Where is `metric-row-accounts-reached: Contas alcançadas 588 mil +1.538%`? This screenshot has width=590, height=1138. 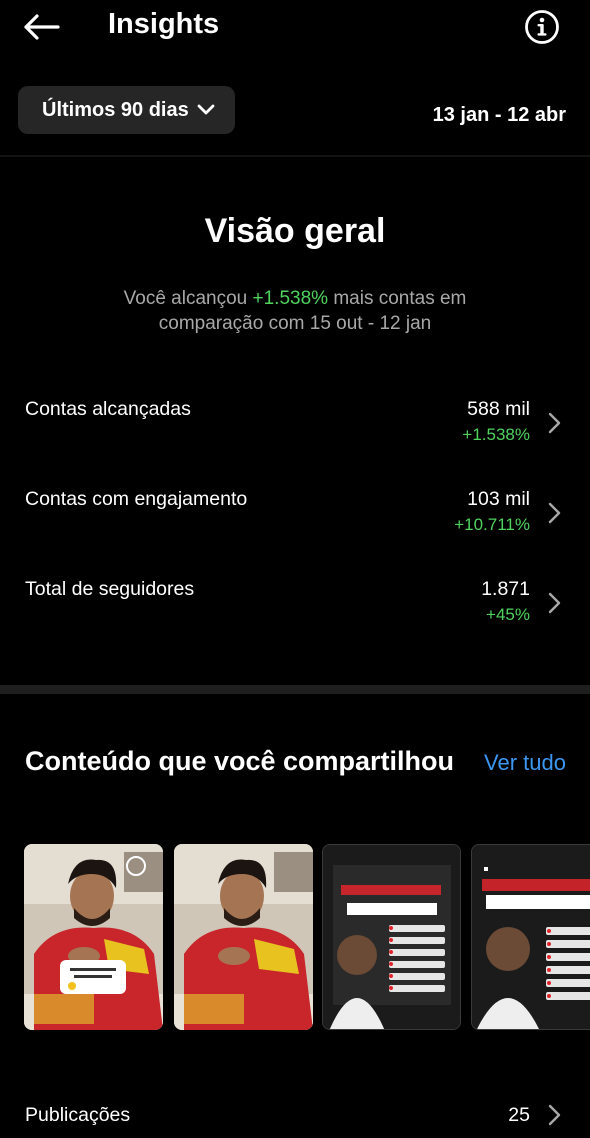 metric-row-accounts-reached: Contas alcançadas 588 mil +1.538% is located at coordinates (295, 433).